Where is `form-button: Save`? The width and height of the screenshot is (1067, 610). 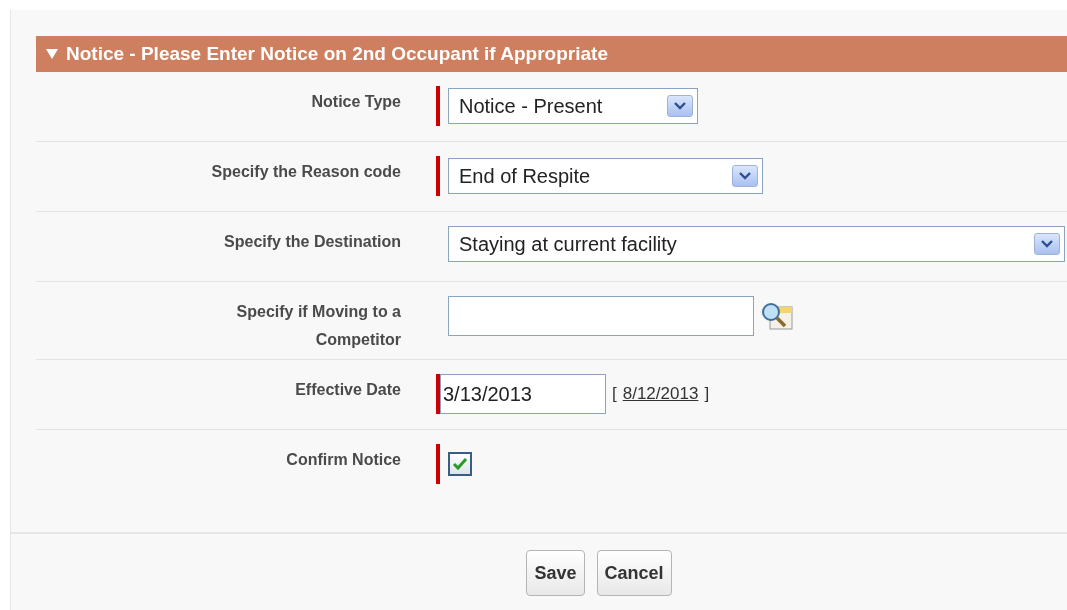
form-button: Save is located at coordinates (555, 573).